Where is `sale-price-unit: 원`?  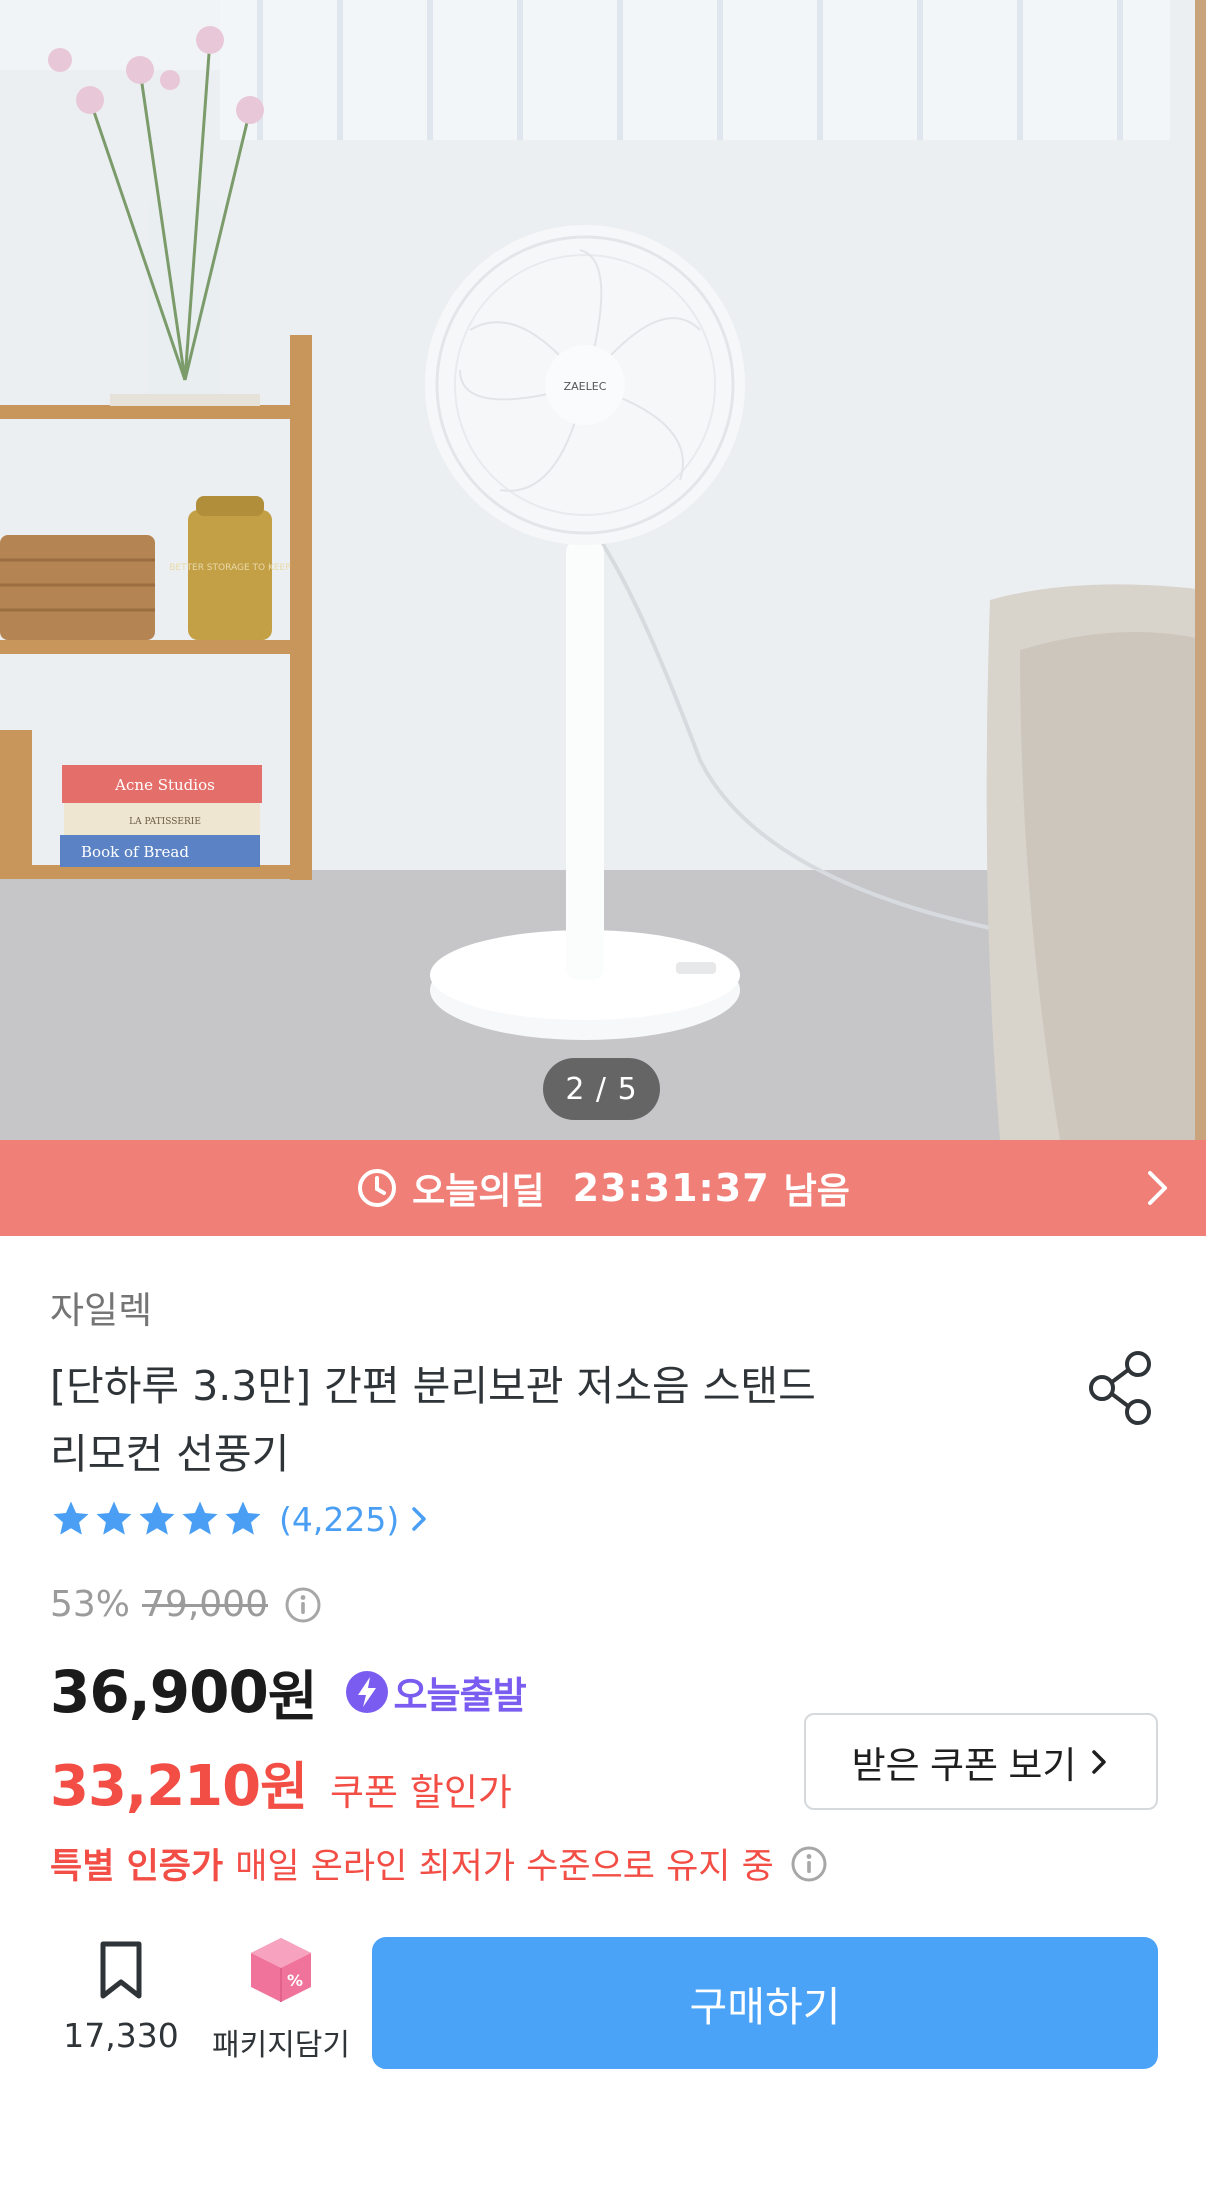
sale-price-unit: 원 is located at coordinates (292, 1696).